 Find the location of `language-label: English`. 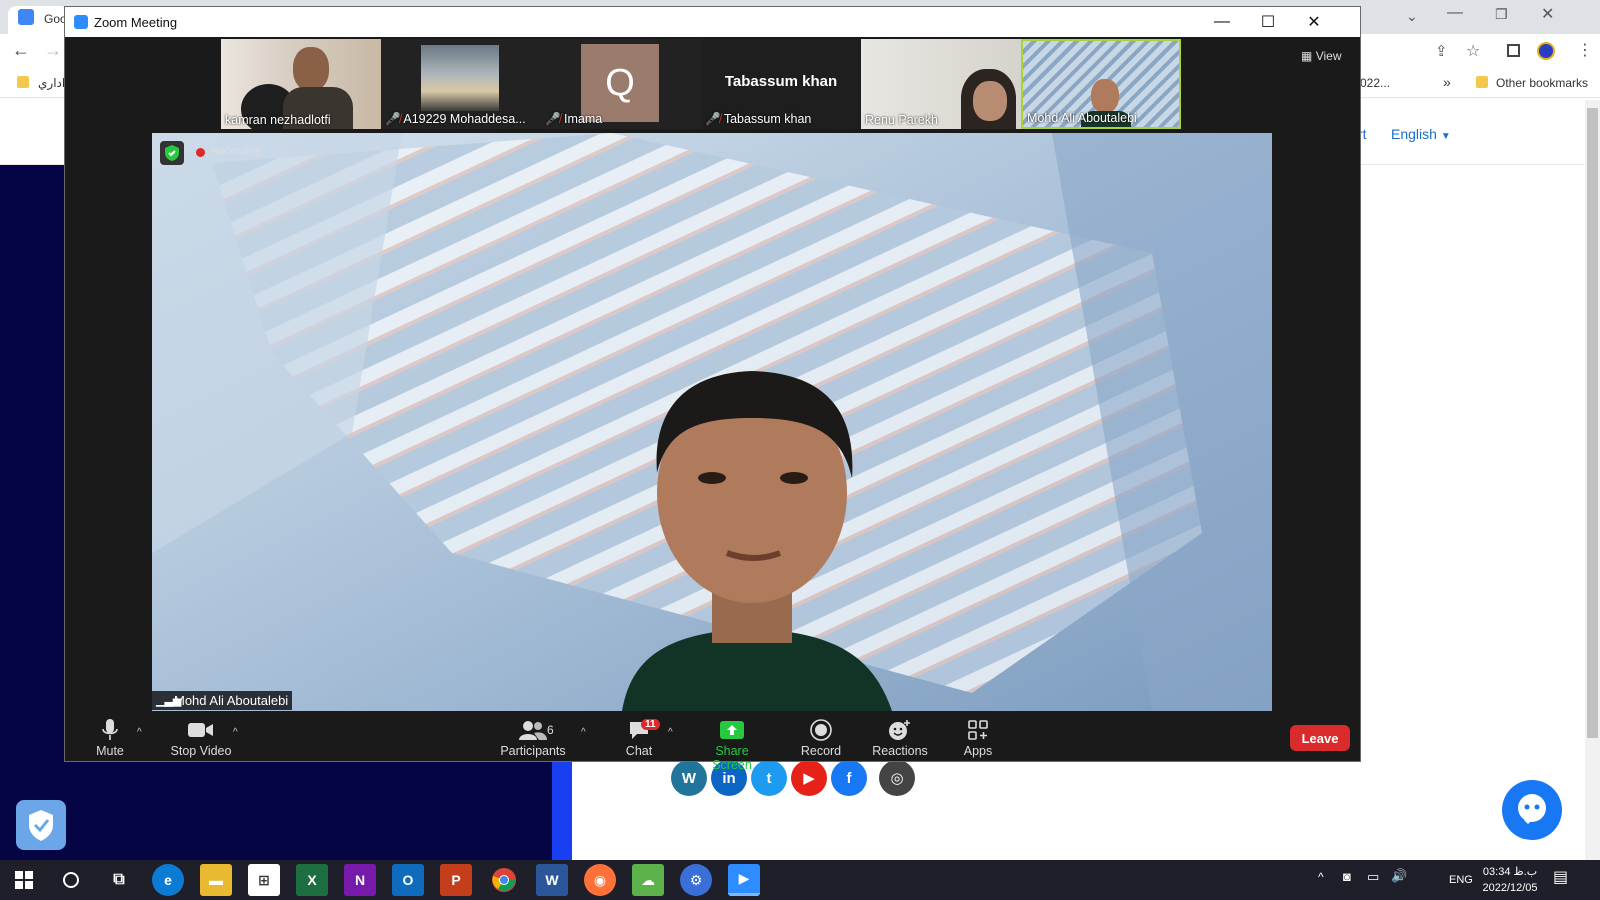

language-label: English is located at coordinates (1414, 134).